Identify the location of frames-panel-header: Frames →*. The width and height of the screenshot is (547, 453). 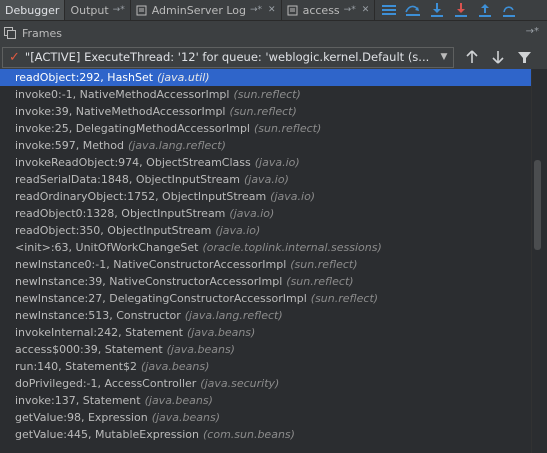
(273, 33).